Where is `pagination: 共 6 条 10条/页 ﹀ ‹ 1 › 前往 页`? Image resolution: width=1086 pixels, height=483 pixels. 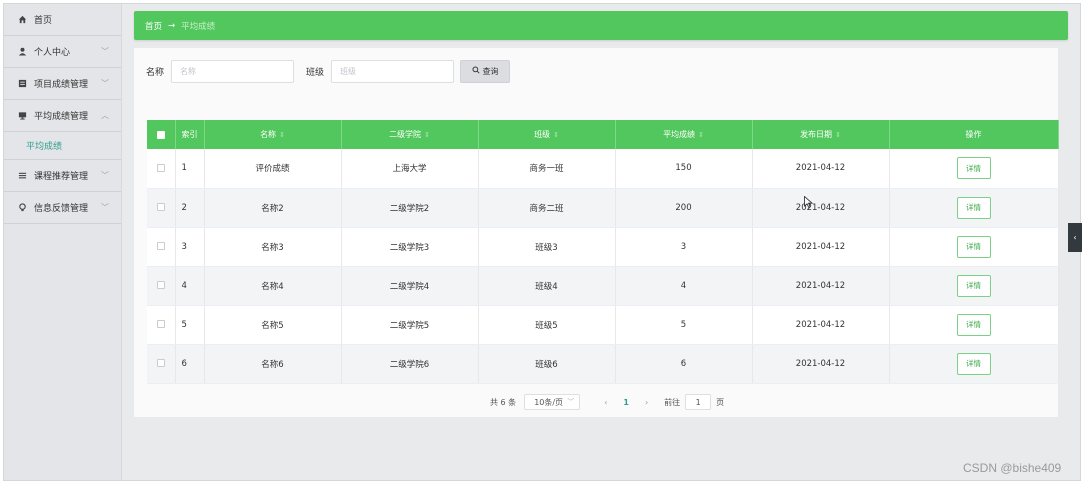 pagination: 共 6 条 10条/页 ﹀ ‹ 1 › 前往 页 is located at coordinates (607, 402).